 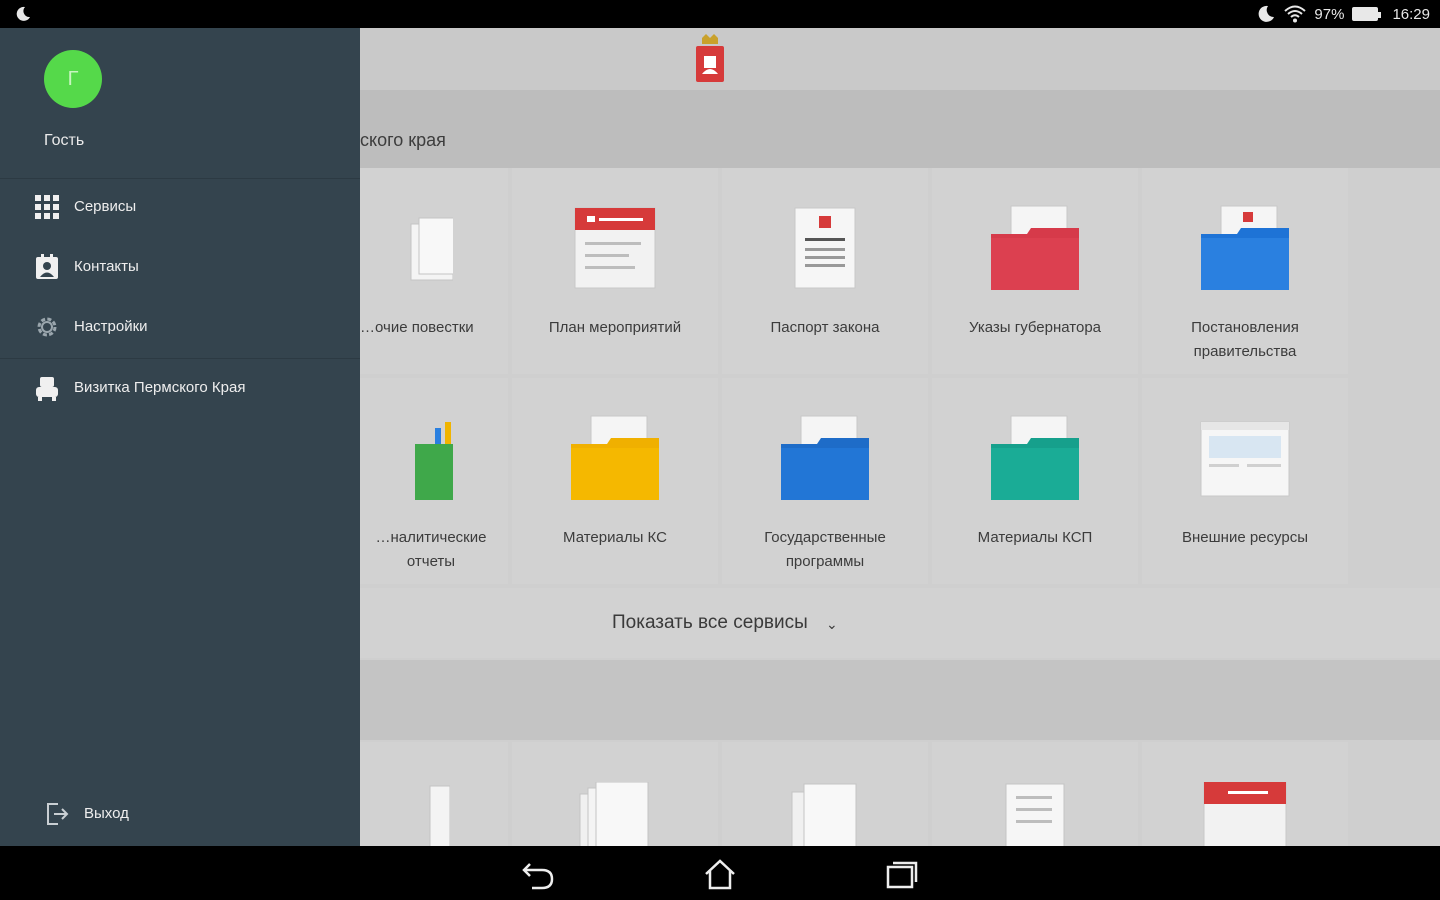 What do you see at coordinates (439, 815) in the screenshot?
I see `document-icon` at bounding box center [439, 815].